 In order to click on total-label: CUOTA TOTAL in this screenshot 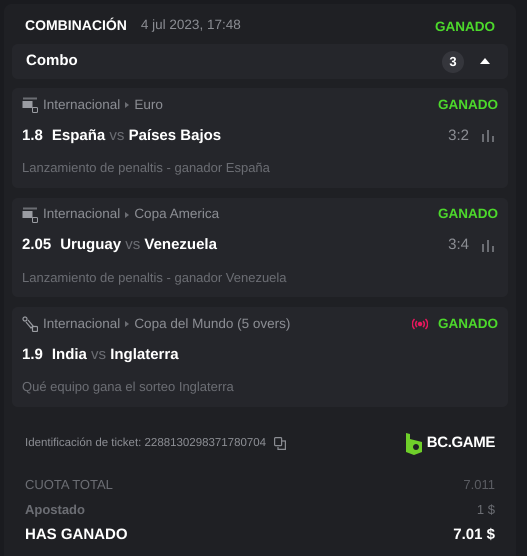, I will do `click(69, 485)`.